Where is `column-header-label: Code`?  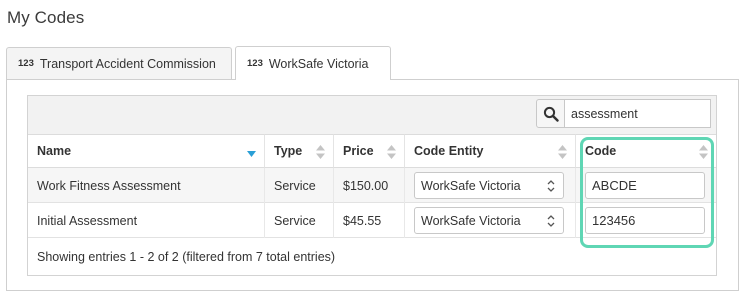
column-header-label: Code is located at coordinates (601, 151).